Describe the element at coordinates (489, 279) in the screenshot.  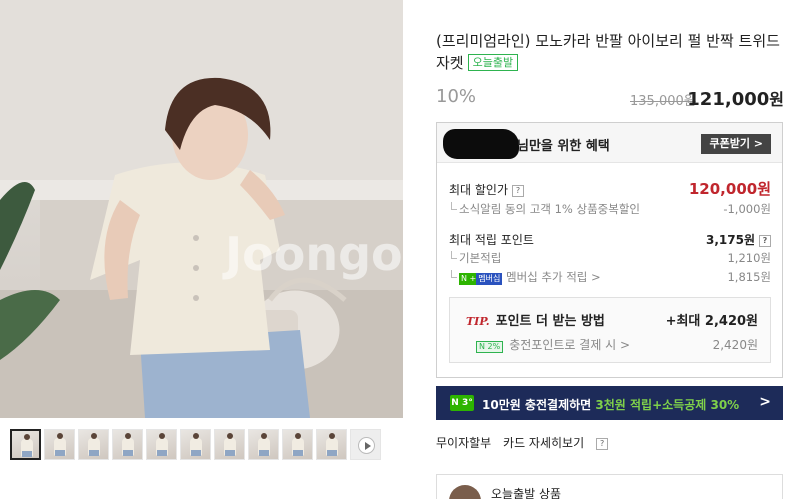
I see `membership-badge: 멤버십` at that location.